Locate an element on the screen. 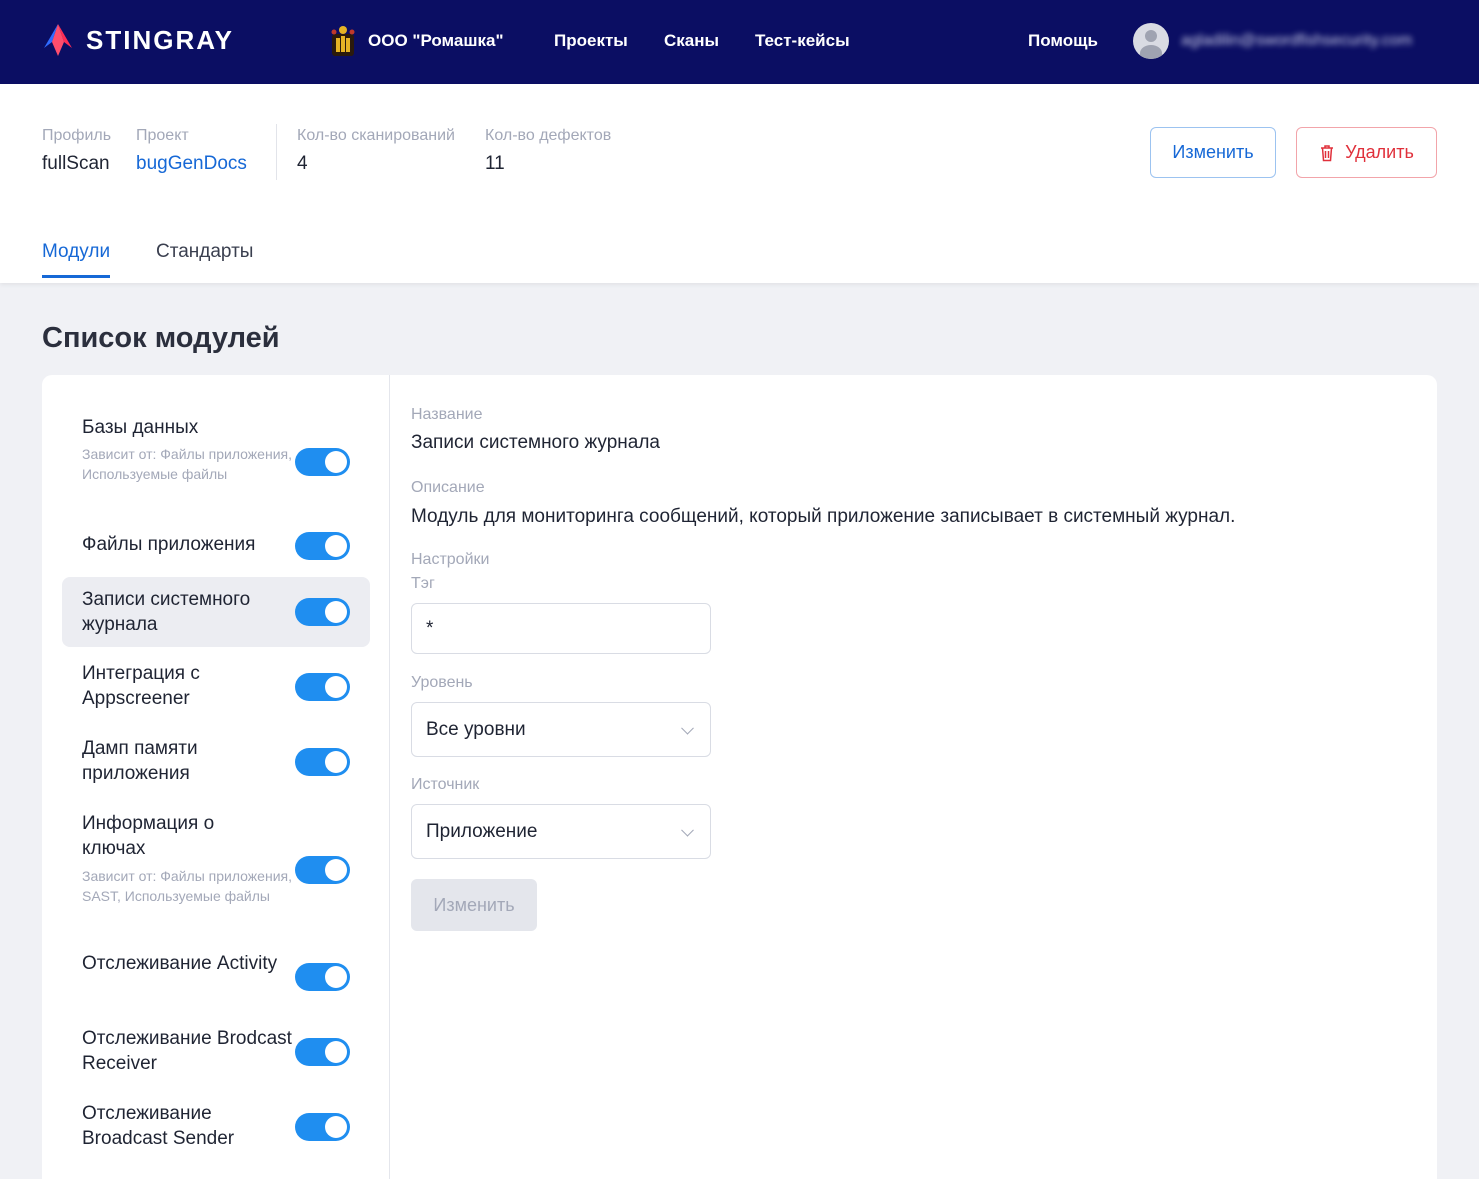 The height and width of the screenshot is (1179, 1479). scans-value: 4 is located at coordinates (302, 163).